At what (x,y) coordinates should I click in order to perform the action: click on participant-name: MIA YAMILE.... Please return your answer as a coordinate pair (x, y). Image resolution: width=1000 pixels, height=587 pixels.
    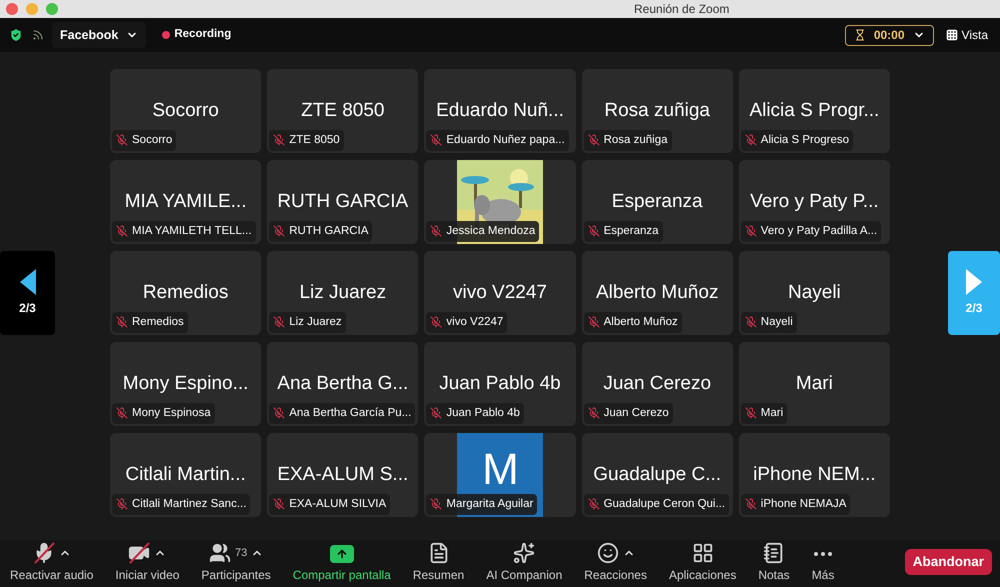
    Looking at the image, I should click on (185, 202).